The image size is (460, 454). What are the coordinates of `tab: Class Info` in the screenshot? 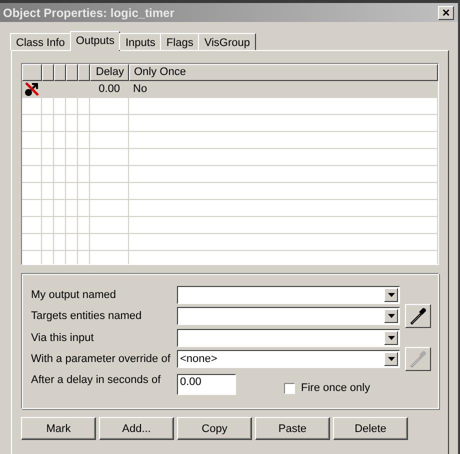 It's located at (40, 41).